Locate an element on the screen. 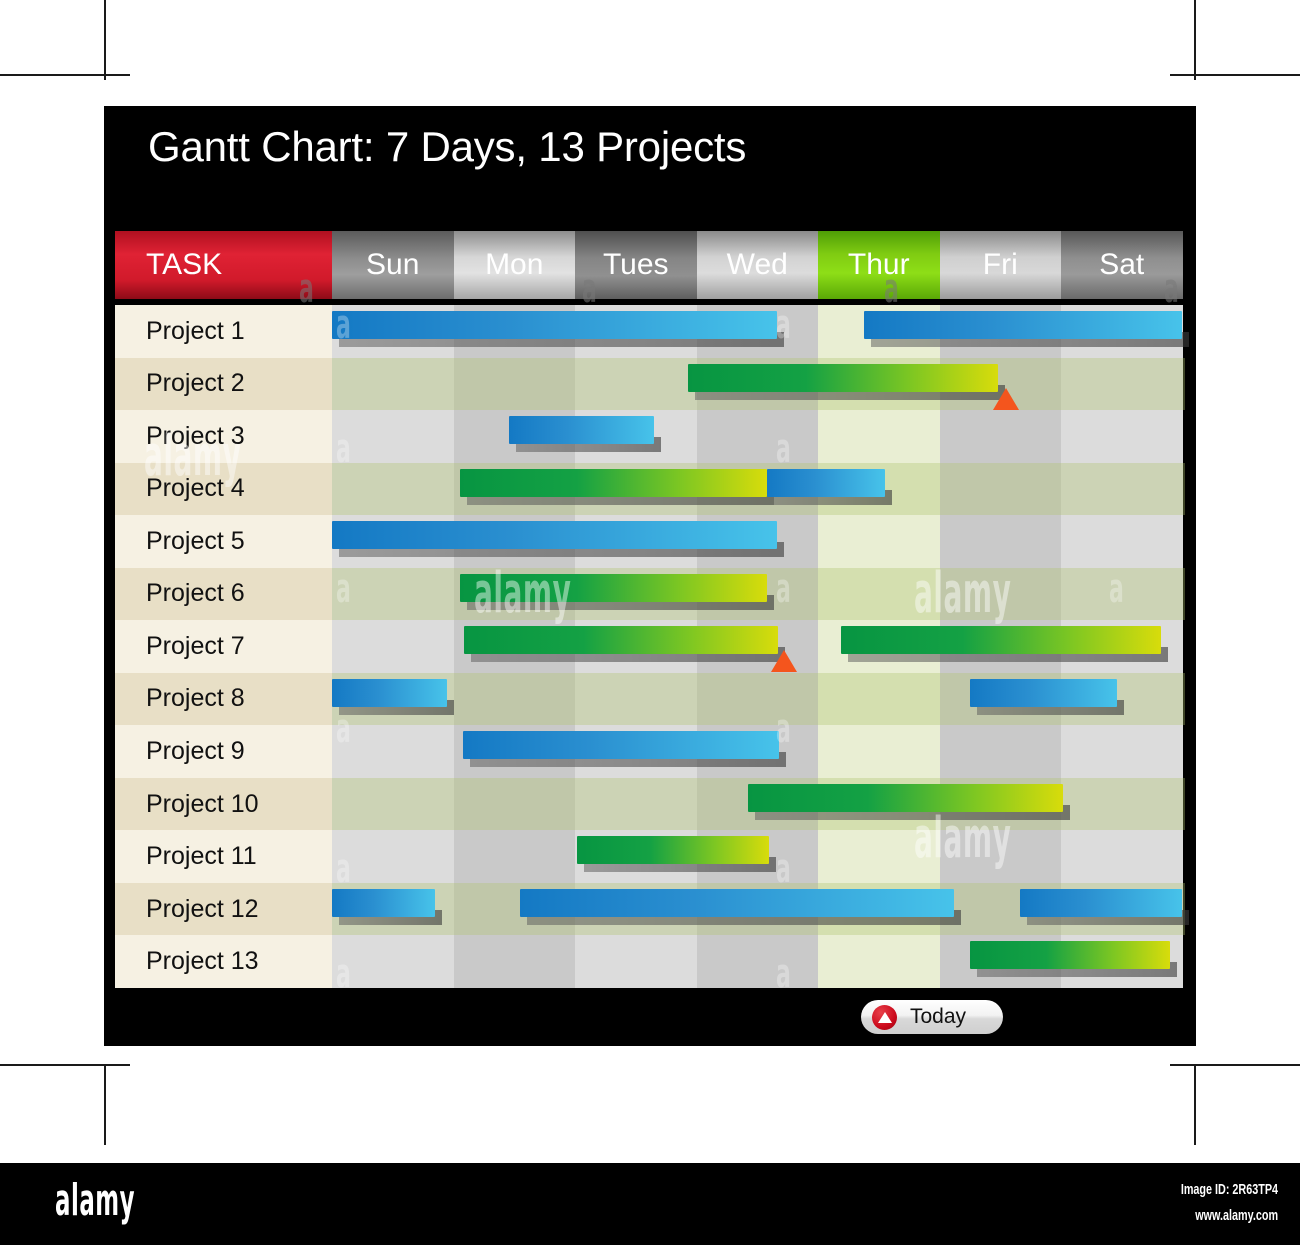 This screenshot has height=1245, width=1300. task-row-label: Project 6 is located at coordinates (223, 594).